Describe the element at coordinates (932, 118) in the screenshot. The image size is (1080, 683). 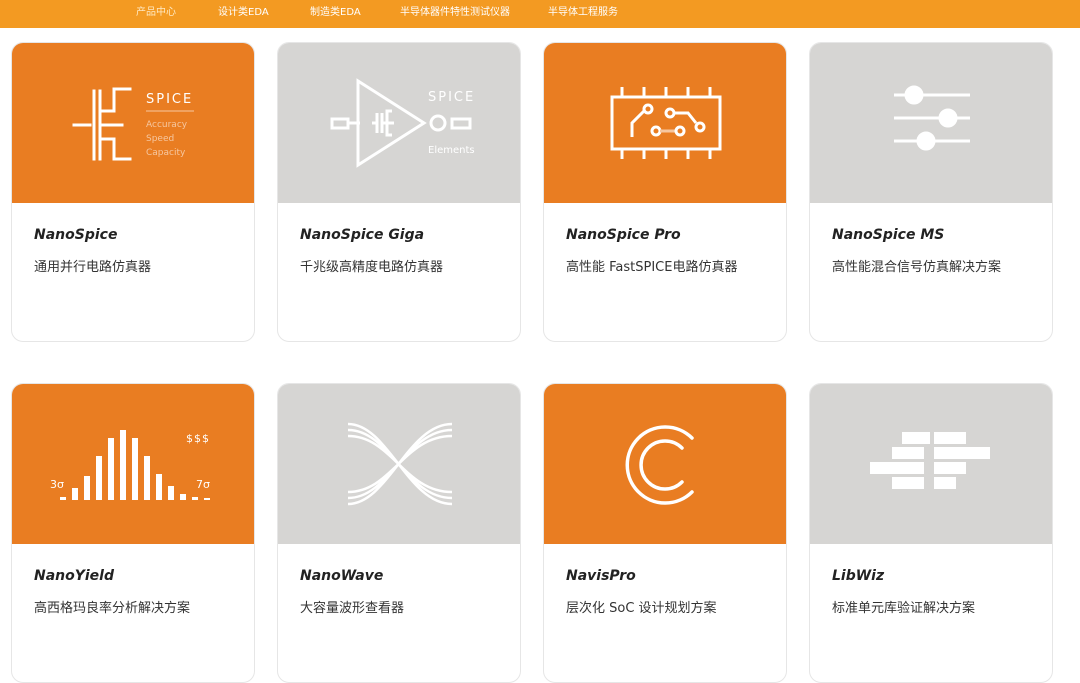
I see `sliders-icon` at that location.